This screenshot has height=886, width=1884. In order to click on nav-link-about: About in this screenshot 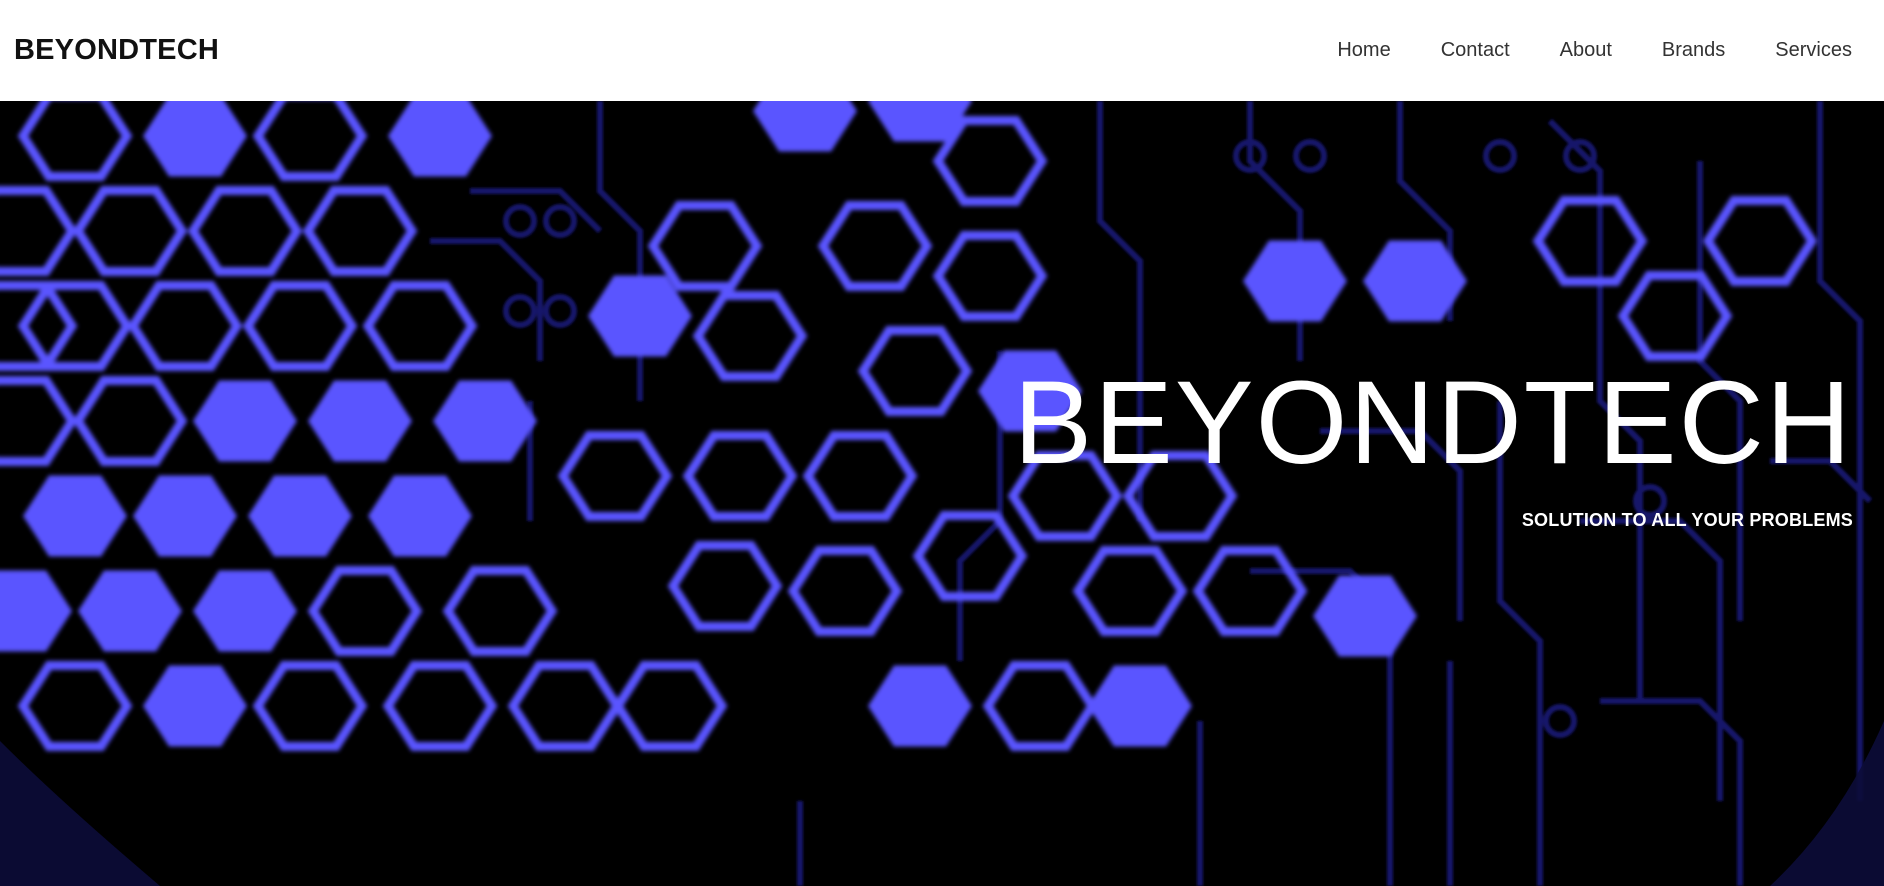, I will do `click(1586, 50)`.